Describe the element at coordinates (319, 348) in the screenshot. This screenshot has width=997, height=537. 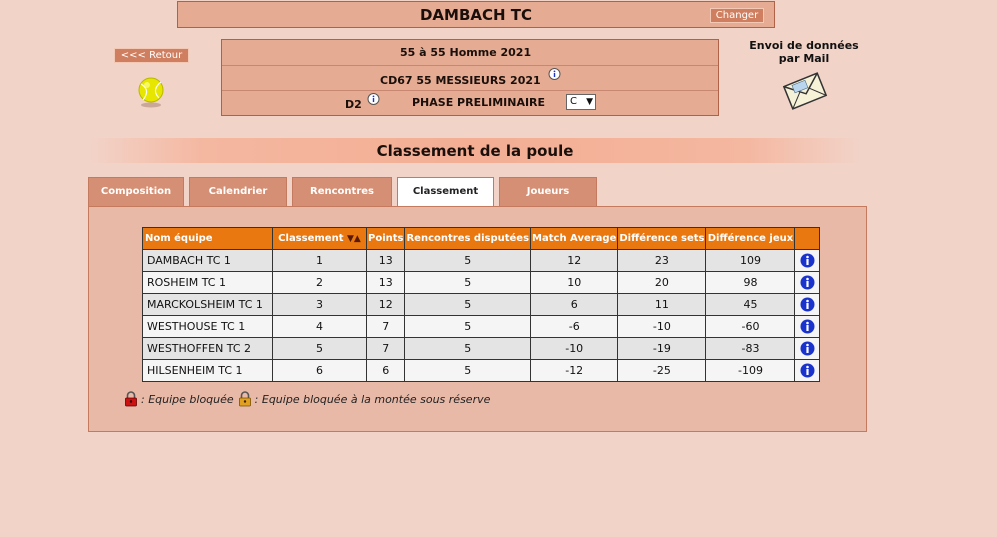
I see `cell-rank: 5` at that location.